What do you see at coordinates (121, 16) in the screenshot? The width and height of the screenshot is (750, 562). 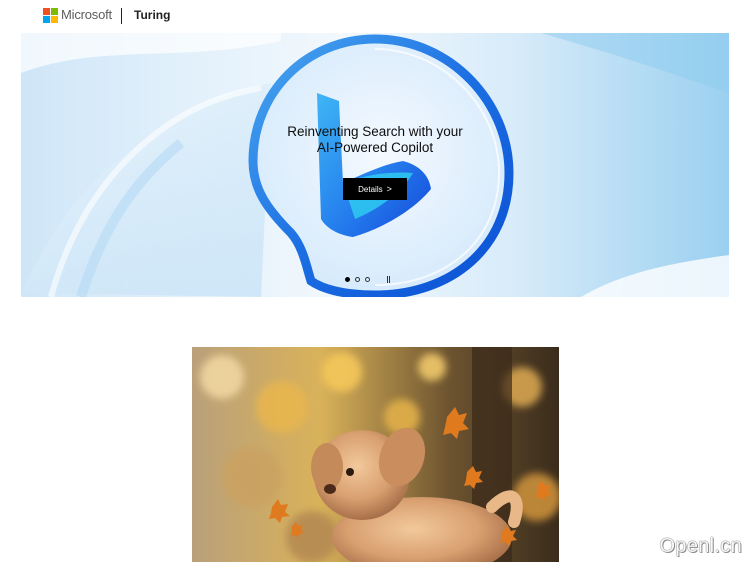 I see `header-divider` at bounding box center [121, 16].